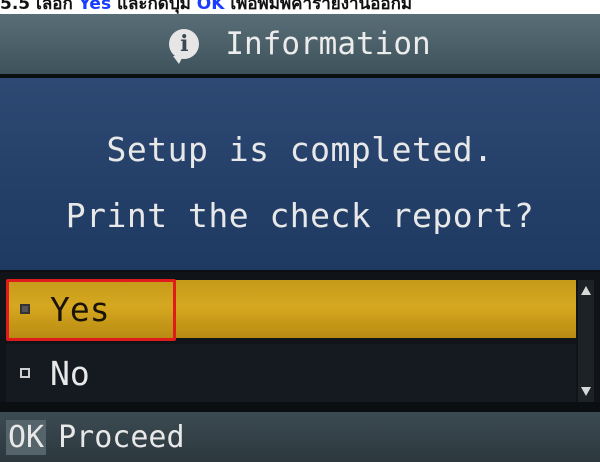 This screenshot has width=600, height=462. I want to click on annotation-highlight-box, so click(91, 310).